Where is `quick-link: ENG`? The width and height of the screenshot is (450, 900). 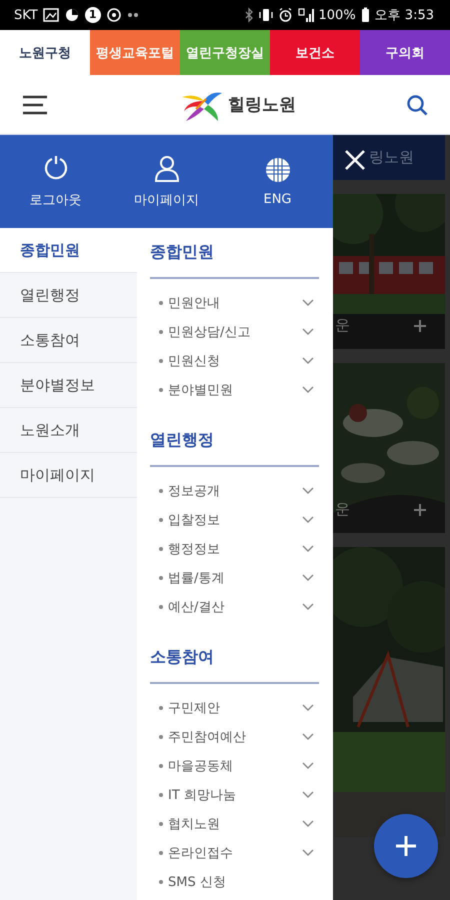
quick-link: ENG is located at coordinates (277, 181).